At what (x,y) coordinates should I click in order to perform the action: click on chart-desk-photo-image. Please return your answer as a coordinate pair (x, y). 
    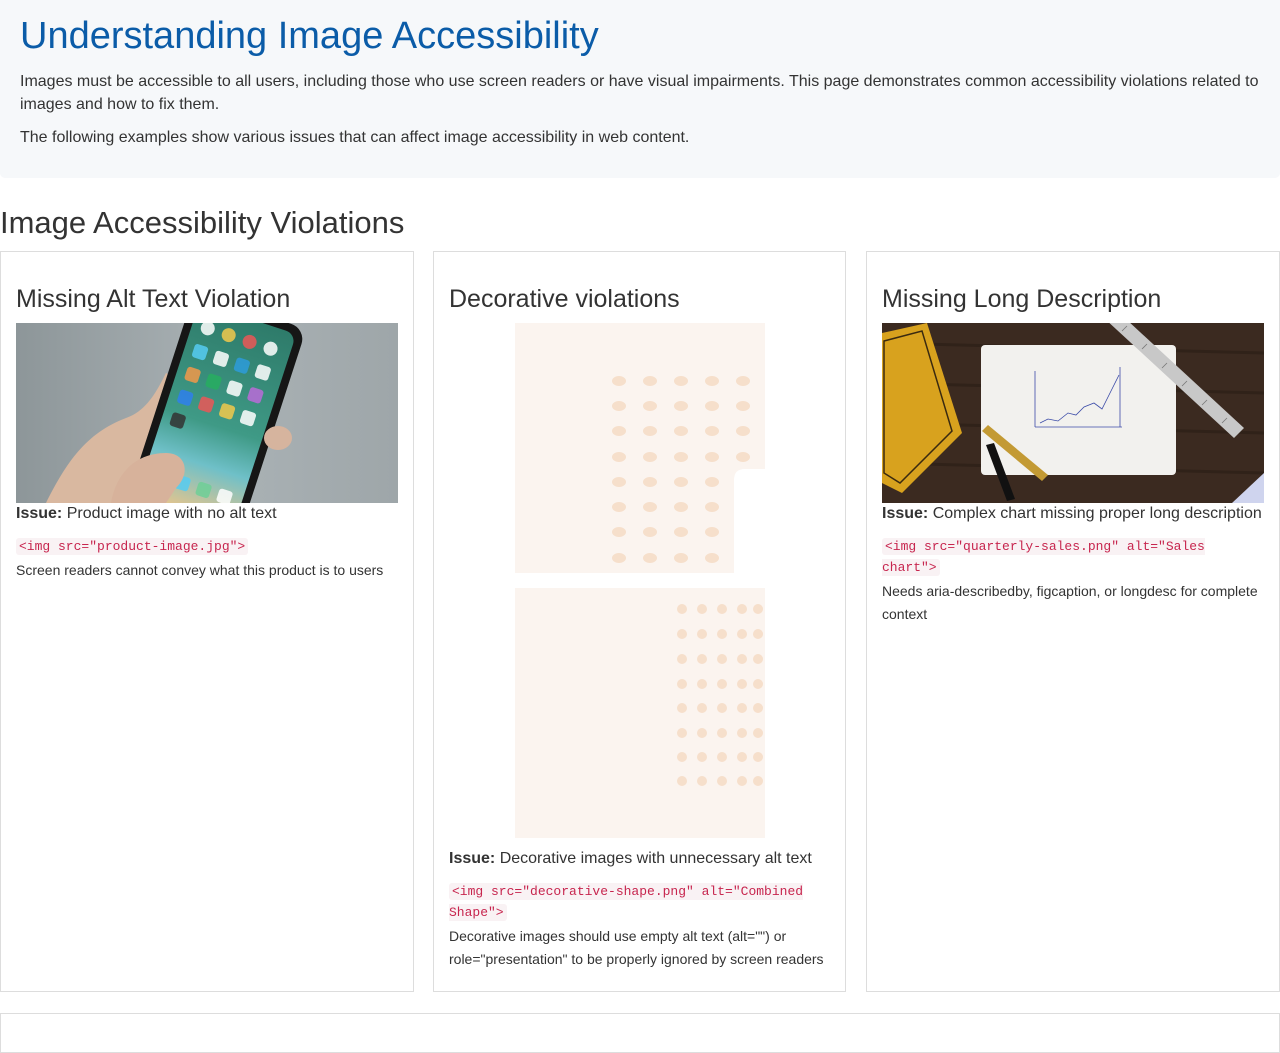
    Looking at the image, I should click on (1073, 413).